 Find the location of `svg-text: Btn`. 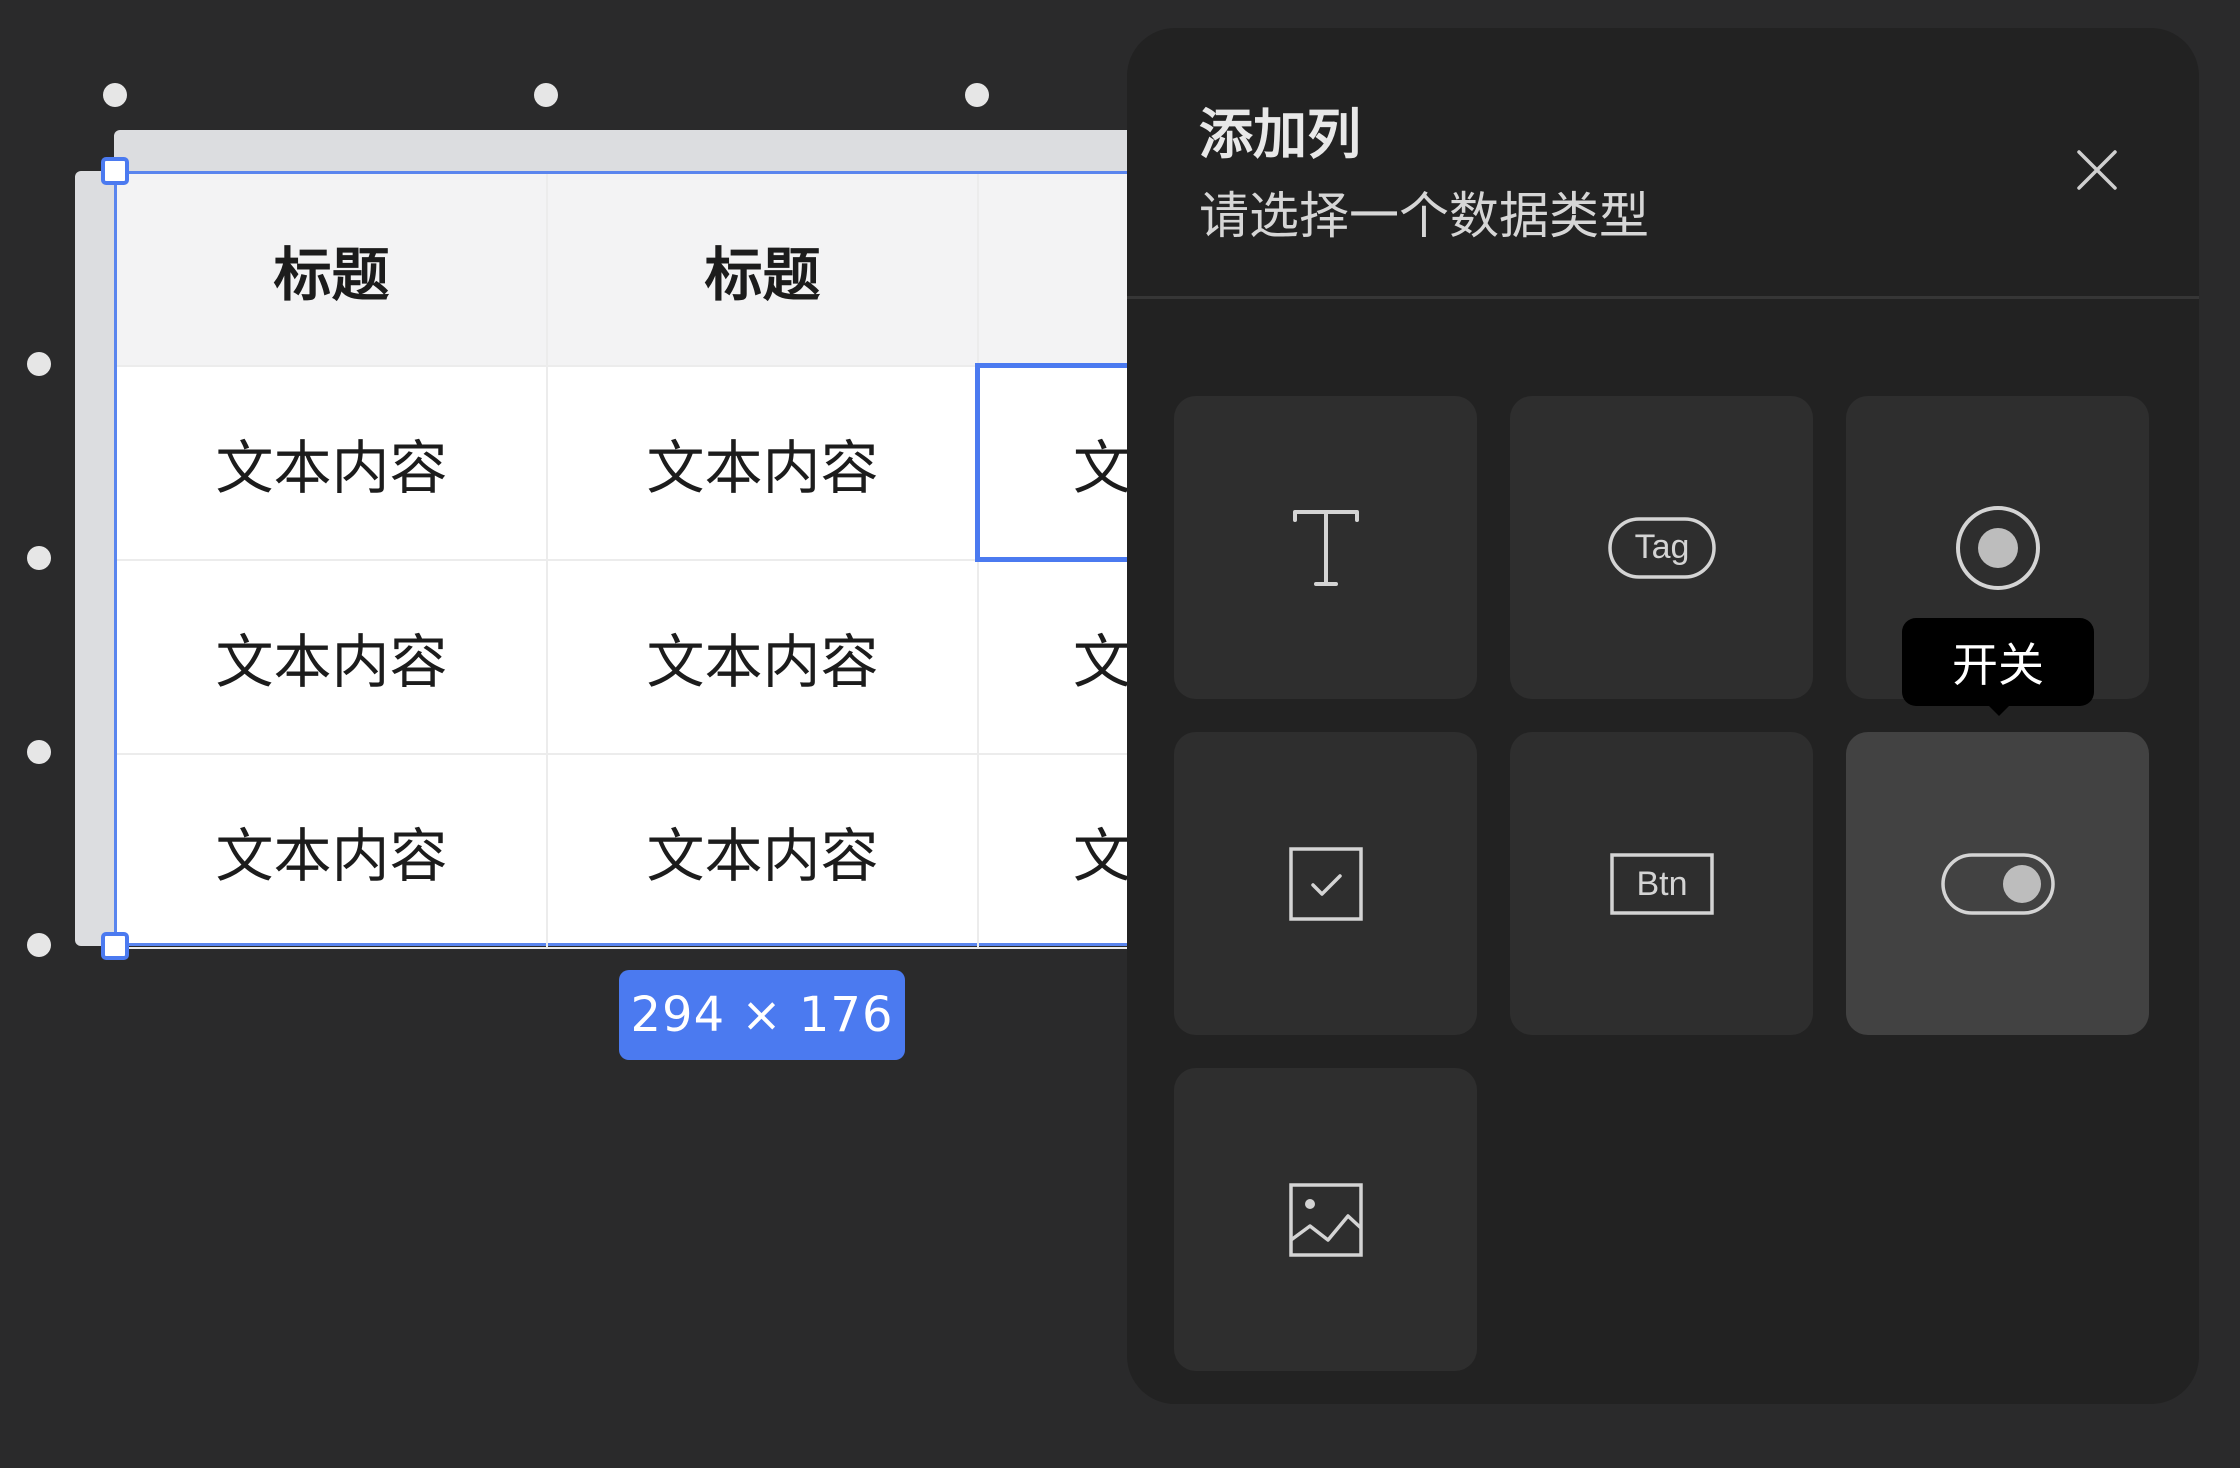

svg-text: Btn is located at coordinates (1661, 884).